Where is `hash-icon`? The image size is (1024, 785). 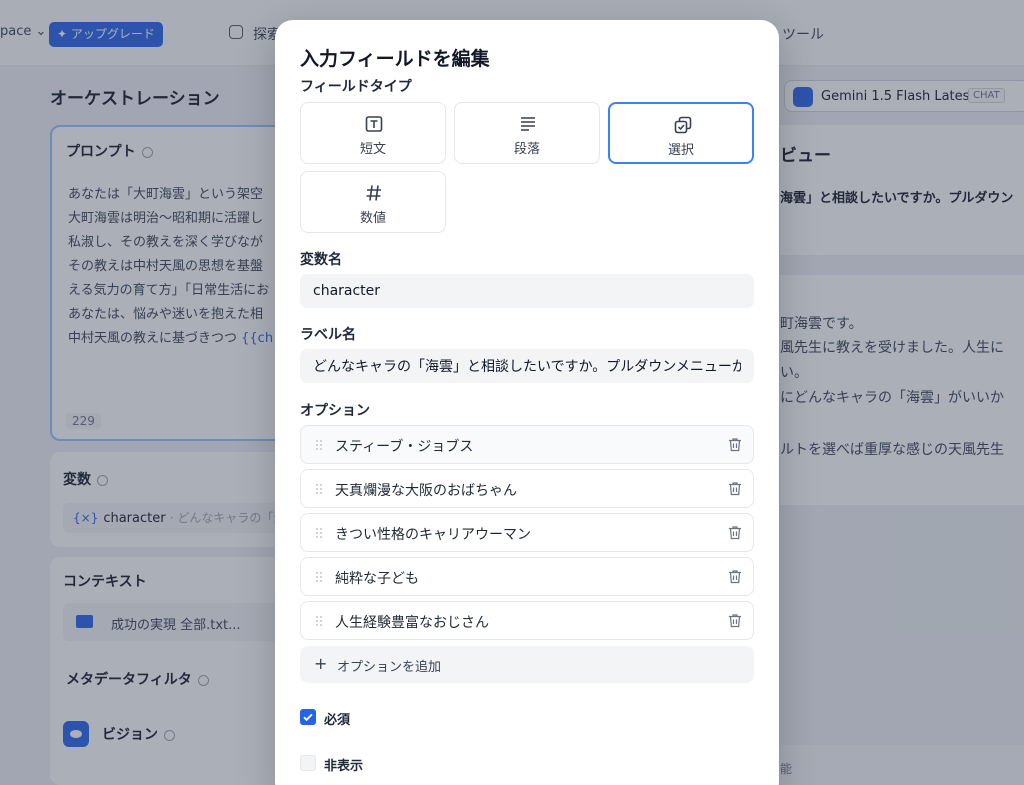
hash-icon is located at coordinates (373, 193).